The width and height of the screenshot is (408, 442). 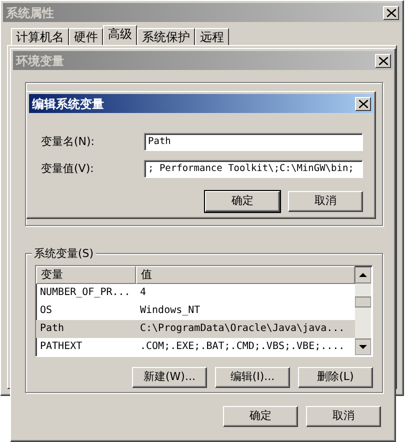 I want to click on table-cell-text: 4, so click(x=142, y=293).